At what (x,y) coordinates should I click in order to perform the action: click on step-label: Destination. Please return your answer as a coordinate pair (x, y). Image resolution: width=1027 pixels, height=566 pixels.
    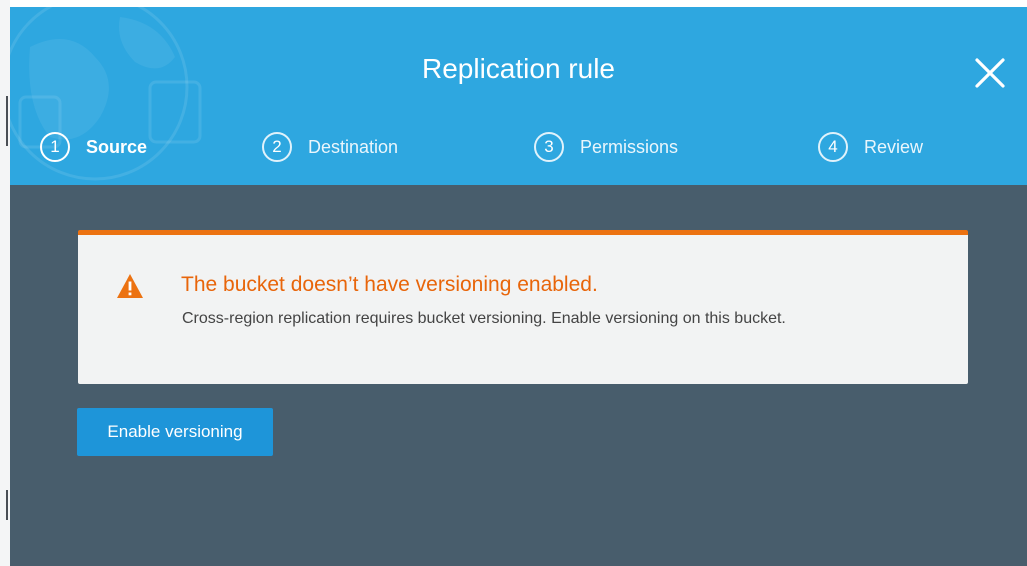
    Looking at the image, I should click on (353, 146).